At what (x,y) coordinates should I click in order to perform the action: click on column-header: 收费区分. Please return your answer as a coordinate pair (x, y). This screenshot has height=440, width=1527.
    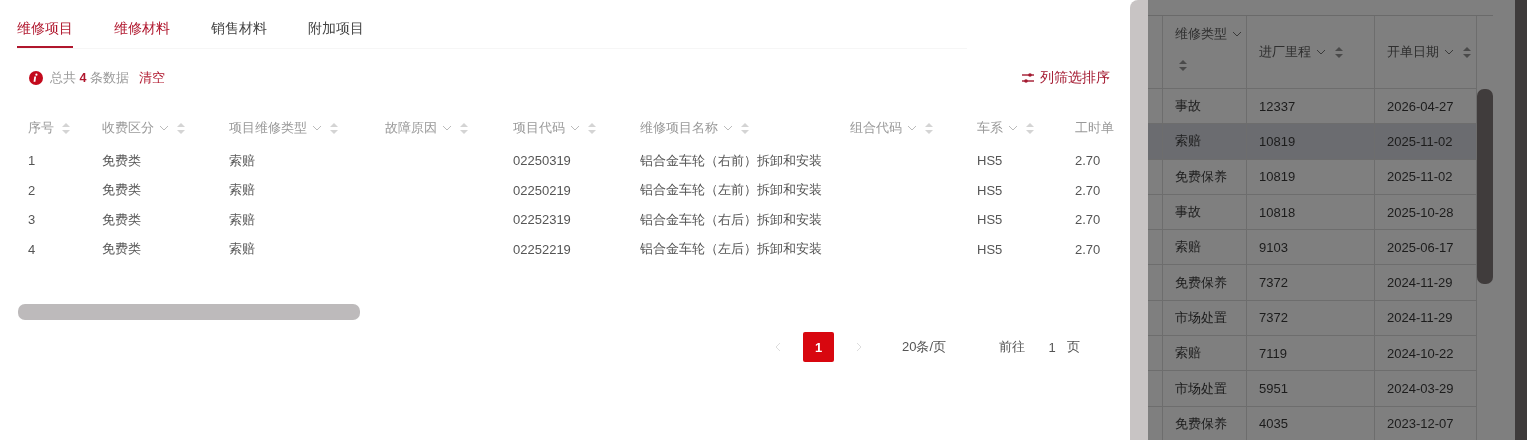
    Looking at the image, I should click on (128, 128).